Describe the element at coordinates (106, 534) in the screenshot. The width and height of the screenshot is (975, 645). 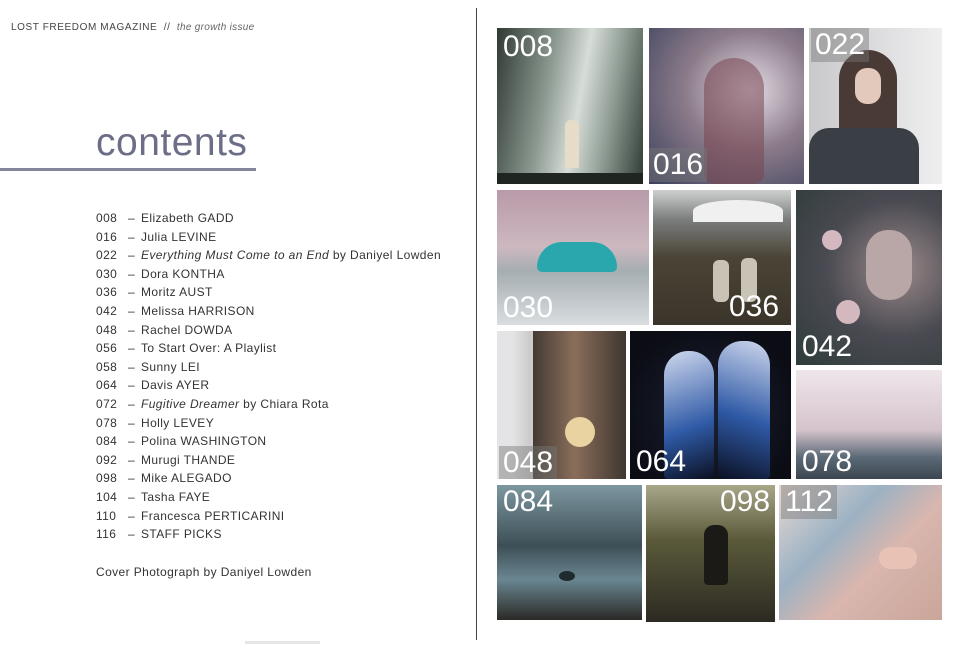
I see `toc-page-number: 116` at that location.